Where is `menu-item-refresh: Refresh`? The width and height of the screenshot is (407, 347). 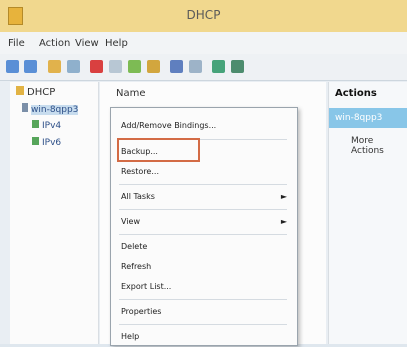 menu-item-refresh: Refresh is located at coordinates (204, 267).